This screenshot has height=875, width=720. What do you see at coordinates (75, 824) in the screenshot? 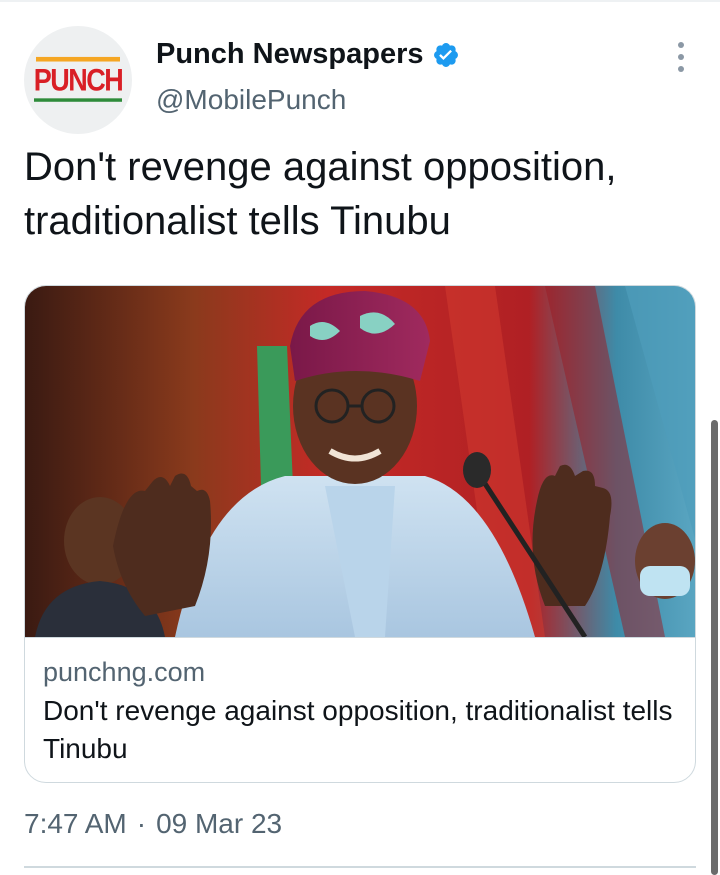
I see `tweet-time: 7:47 AM` at bounding box center [75, 824].